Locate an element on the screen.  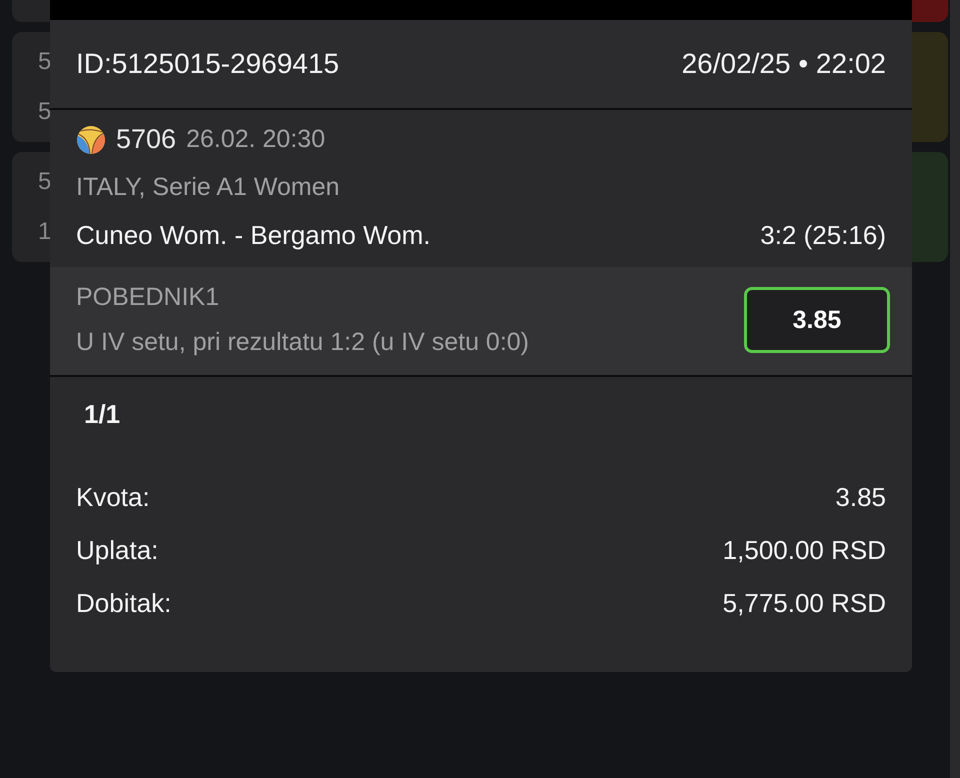
ticket-id: ID:5125015-2969415 is located at coordinates (208, 64).